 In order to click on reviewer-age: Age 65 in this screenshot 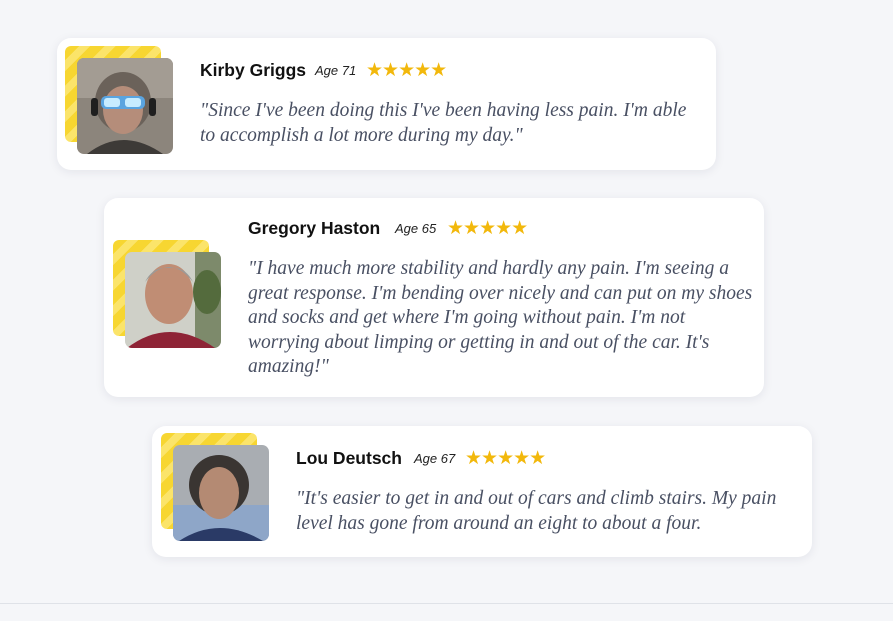, I will do `click(416, 228)`.